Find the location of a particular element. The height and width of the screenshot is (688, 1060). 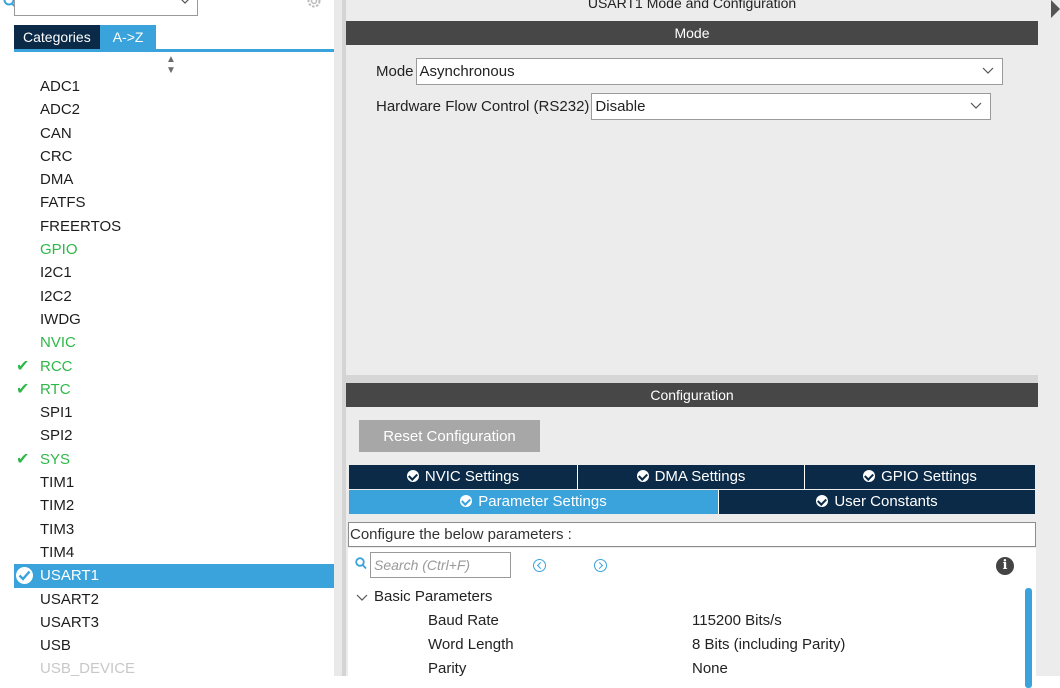

peripheral-item-i2c1: I2C1 is located at coordinates (174, 272).